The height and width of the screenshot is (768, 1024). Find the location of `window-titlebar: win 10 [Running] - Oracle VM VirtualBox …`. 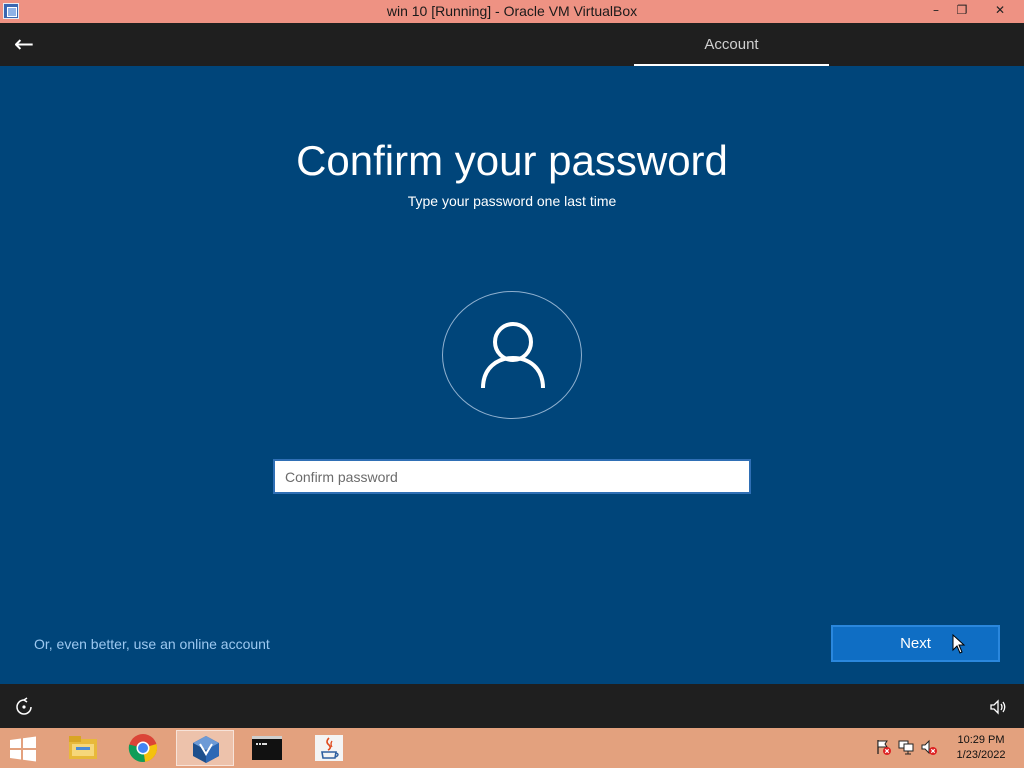

window-titlebar: win 10 [Running] - Oracle VM VirtualBox … is located at coordinates (512, 11).